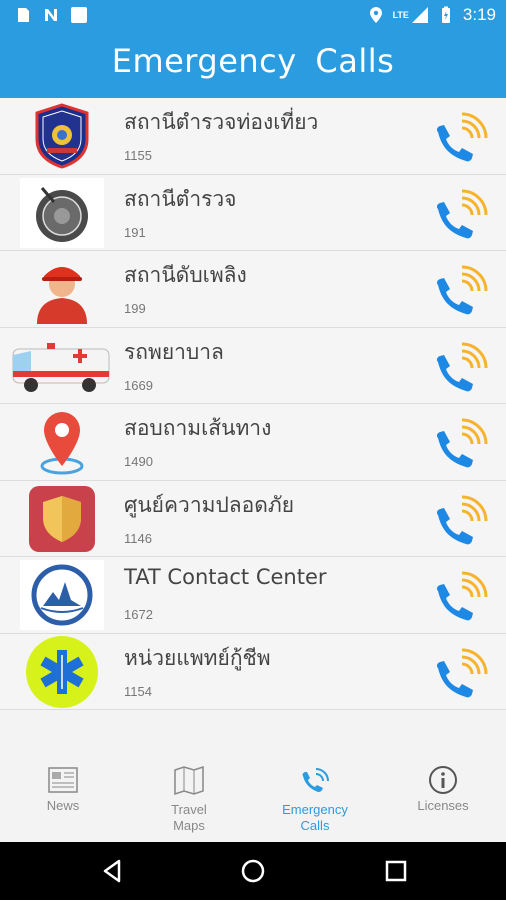  What do you see at coordinates (400, 15) in the screenshot?
I see `network-label: LTE` at bounding box center [400, 15].